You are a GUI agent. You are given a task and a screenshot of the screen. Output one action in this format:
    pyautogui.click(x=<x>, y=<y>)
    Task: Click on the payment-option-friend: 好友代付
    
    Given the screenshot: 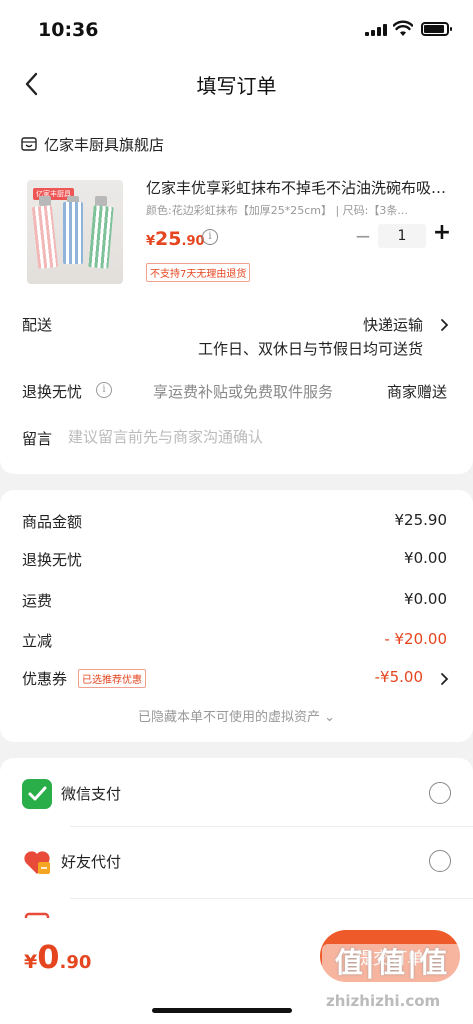 What is the action you would take?
    pyautogui.click(x=236, y=862)
    